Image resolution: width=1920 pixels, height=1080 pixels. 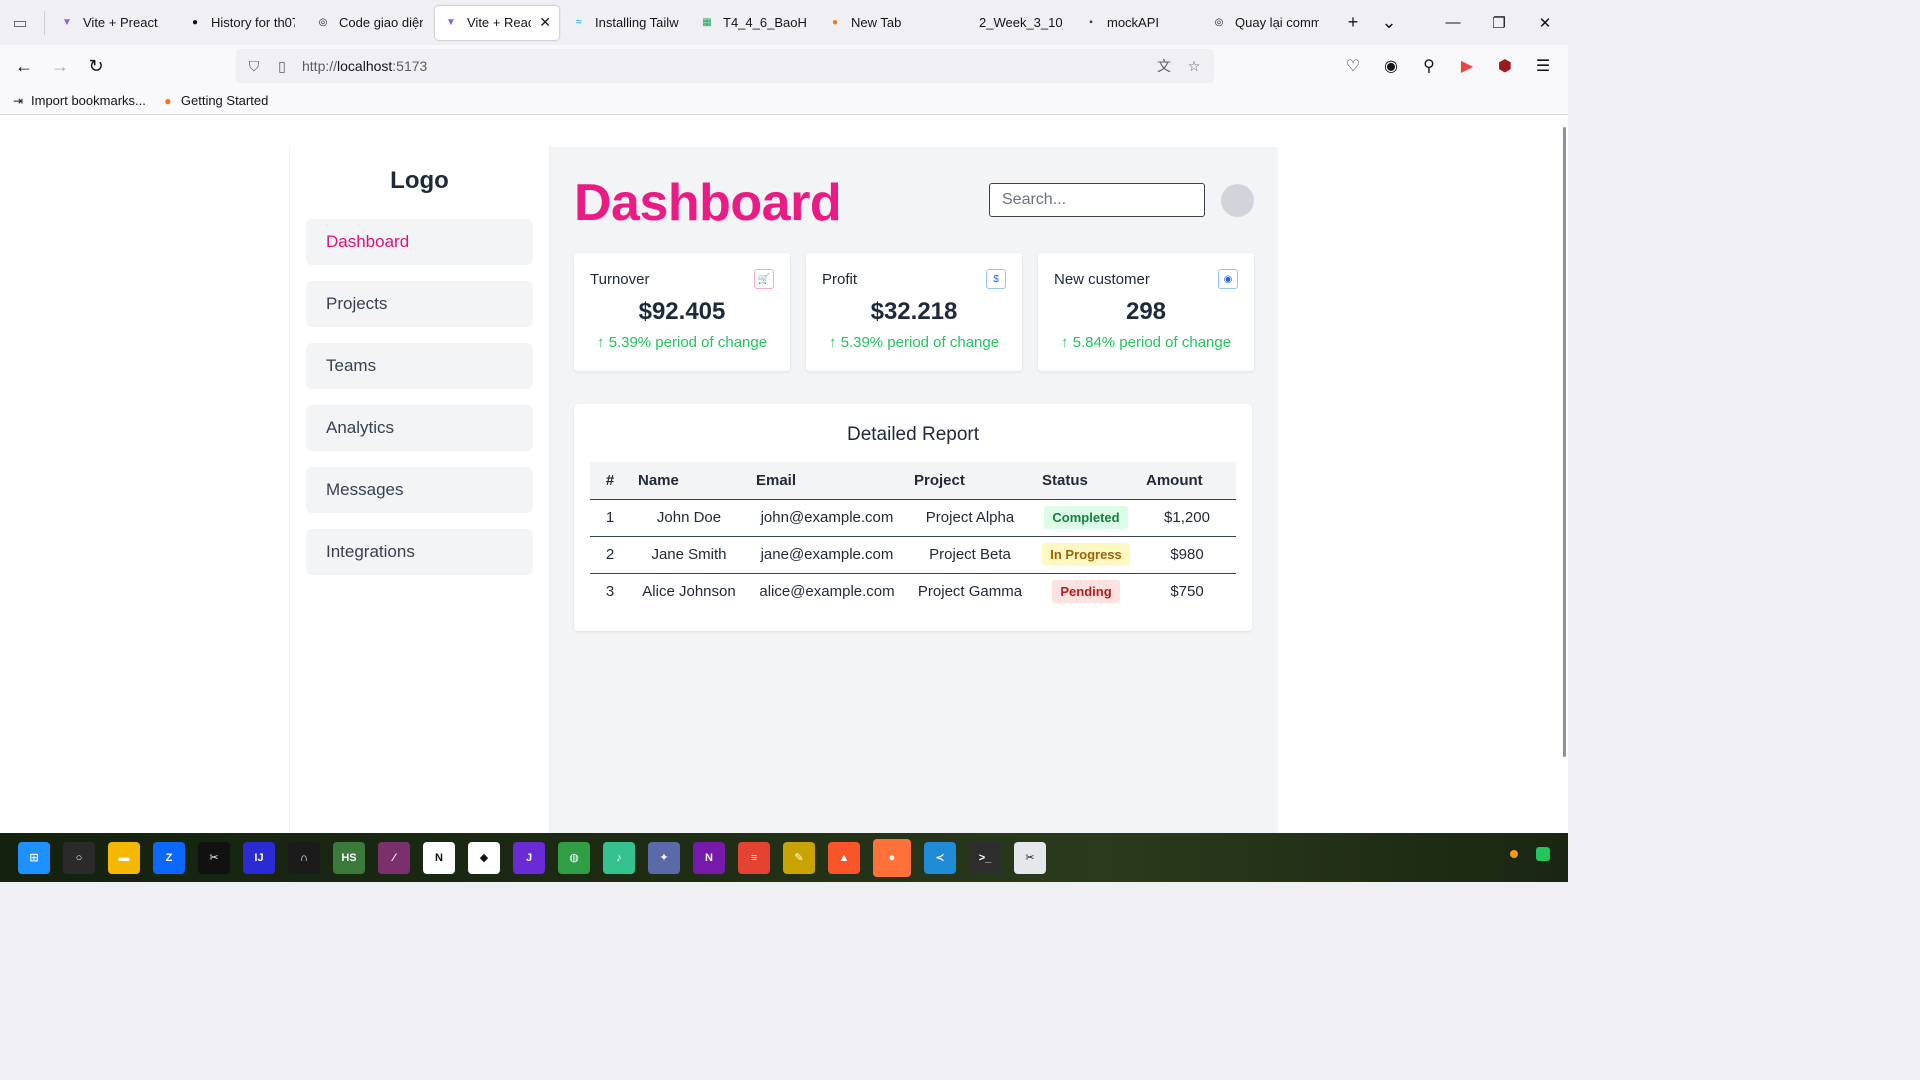 I want to click on hs-icon: HS, so click(x=349, y=857).